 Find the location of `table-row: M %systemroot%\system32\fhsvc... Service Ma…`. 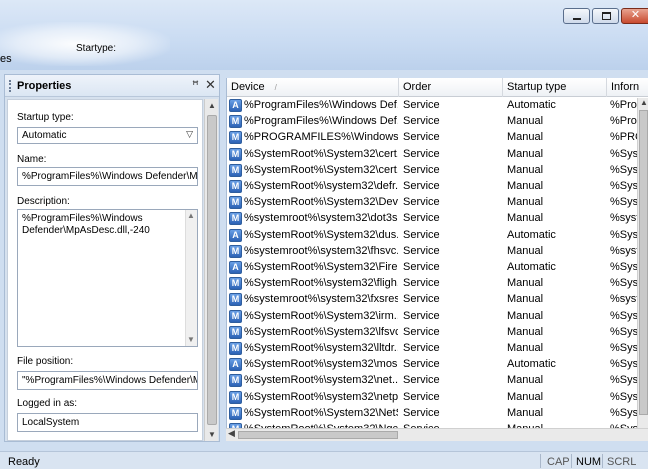

table-row: M %systemroot%\system32\fhsvc... Service Ma… is located at coordinates (433, 252).